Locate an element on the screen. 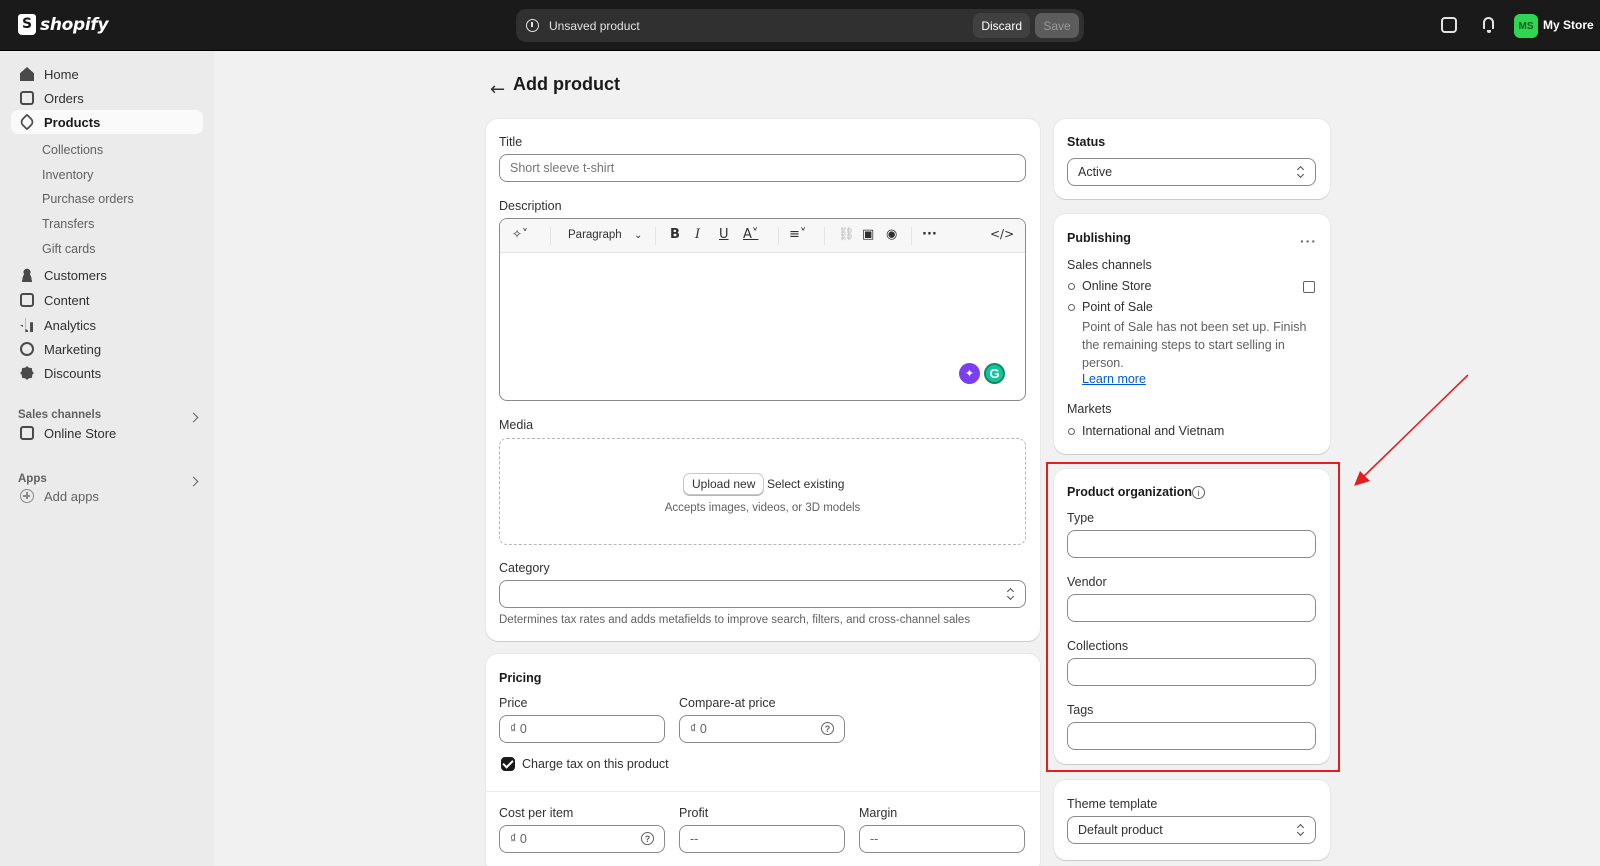 The width and height of the screenshot is (1600, 866). sidebar-item-label: Online Store is located at coordinates (80, 433).